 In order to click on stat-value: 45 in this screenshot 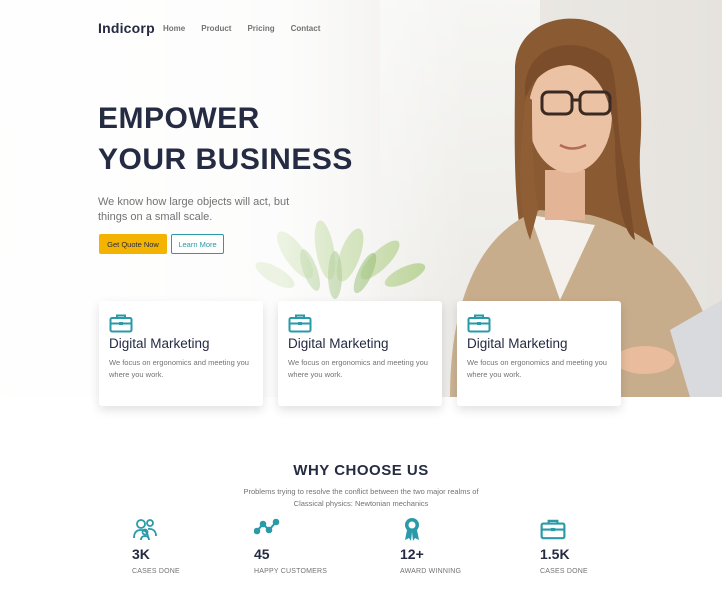, I will do `click(262, 554)`.